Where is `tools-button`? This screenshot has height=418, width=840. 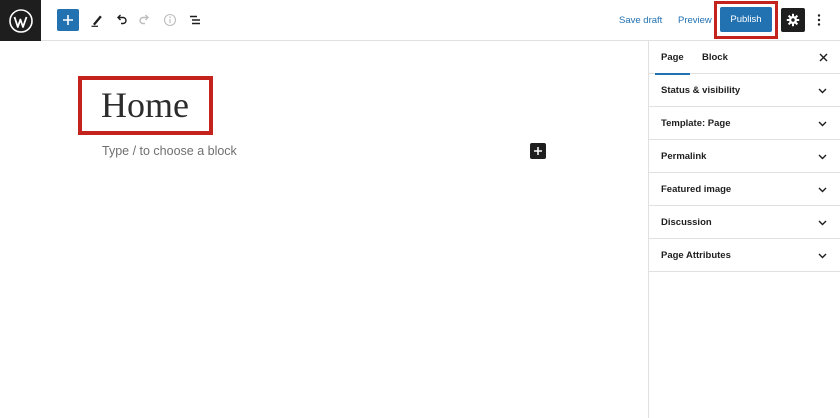 tools-button is located at coordinates (97, 20).